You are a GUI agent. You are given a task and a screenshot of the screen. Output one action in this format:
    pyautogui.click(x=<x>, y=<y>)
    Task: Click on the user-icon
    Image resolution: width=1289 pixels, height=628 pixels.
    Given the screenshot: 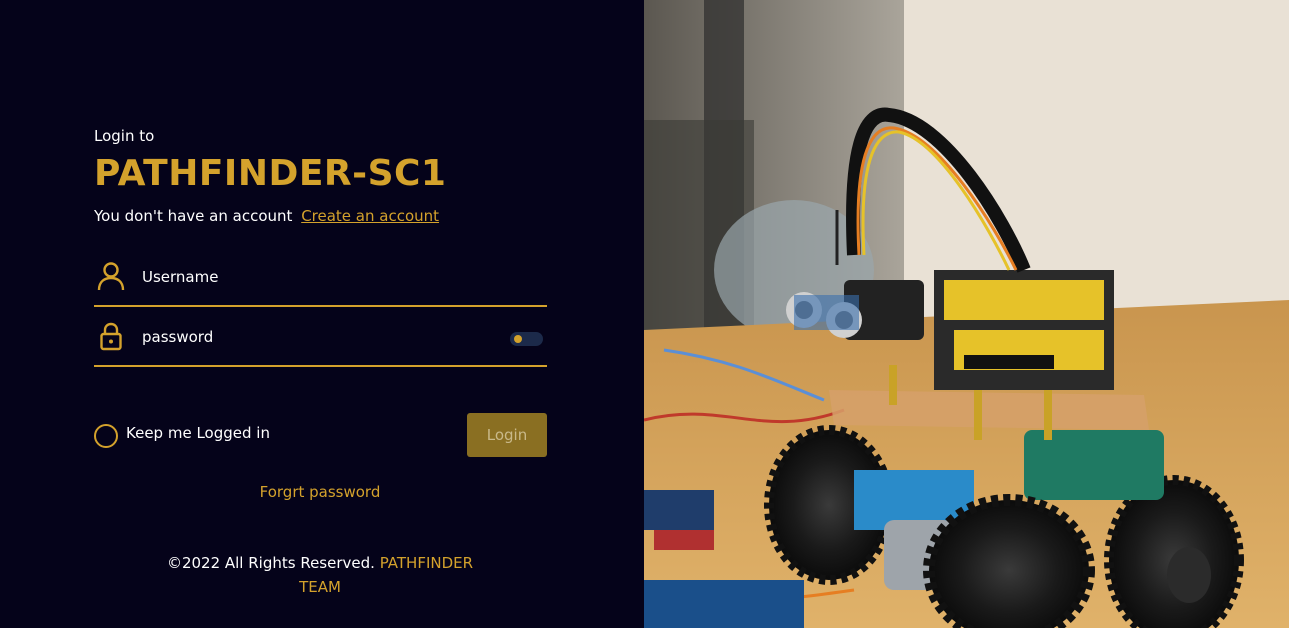 What is the action you would take?
    pyautogui.click(x=111, y=276)
    